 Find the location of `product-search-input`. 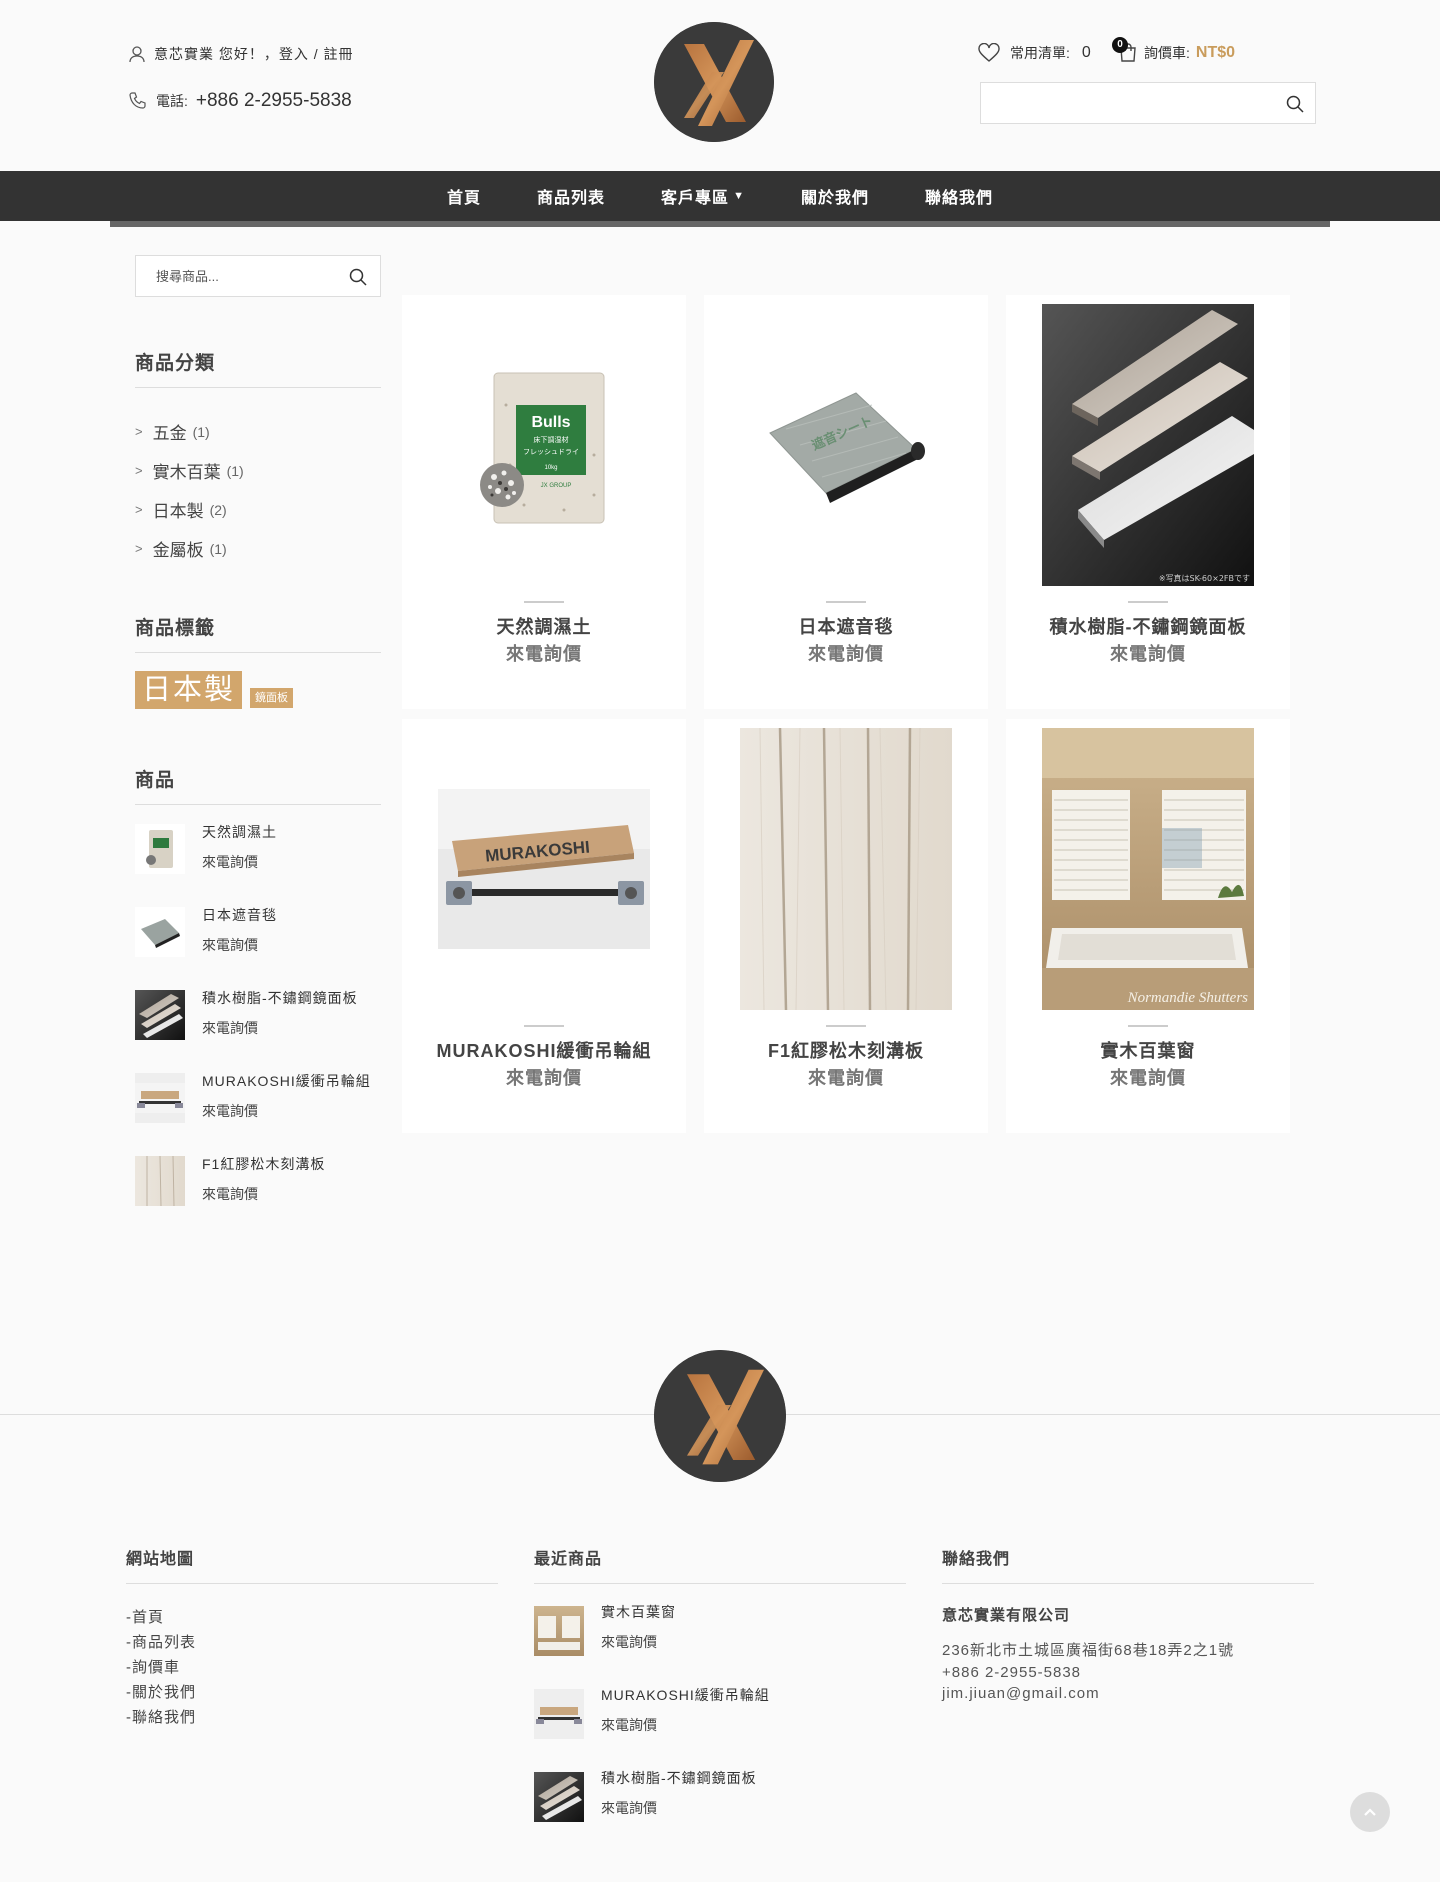

product-search-input is located at coordinates (236, 276).